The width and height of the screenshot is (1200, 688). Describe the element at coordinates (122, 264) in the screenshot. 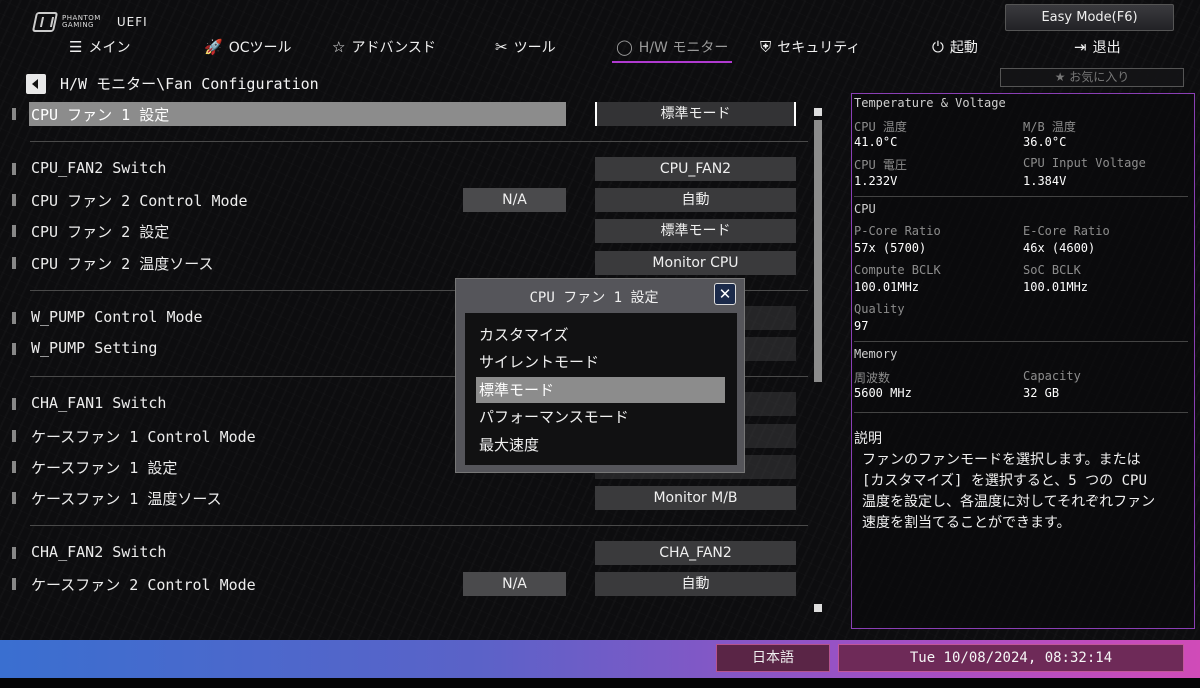

I see `setting-label: CPU ファン 2 温度ソース` at that location.